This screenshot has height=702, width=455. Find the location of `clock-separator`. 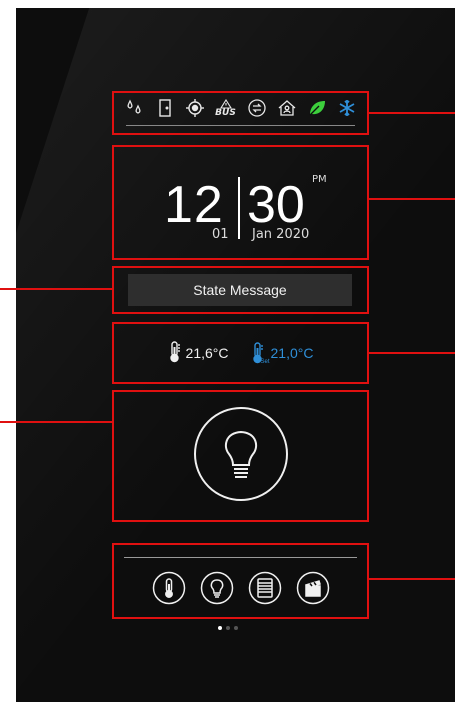

clock-separator is located at coordinates (239, 208).